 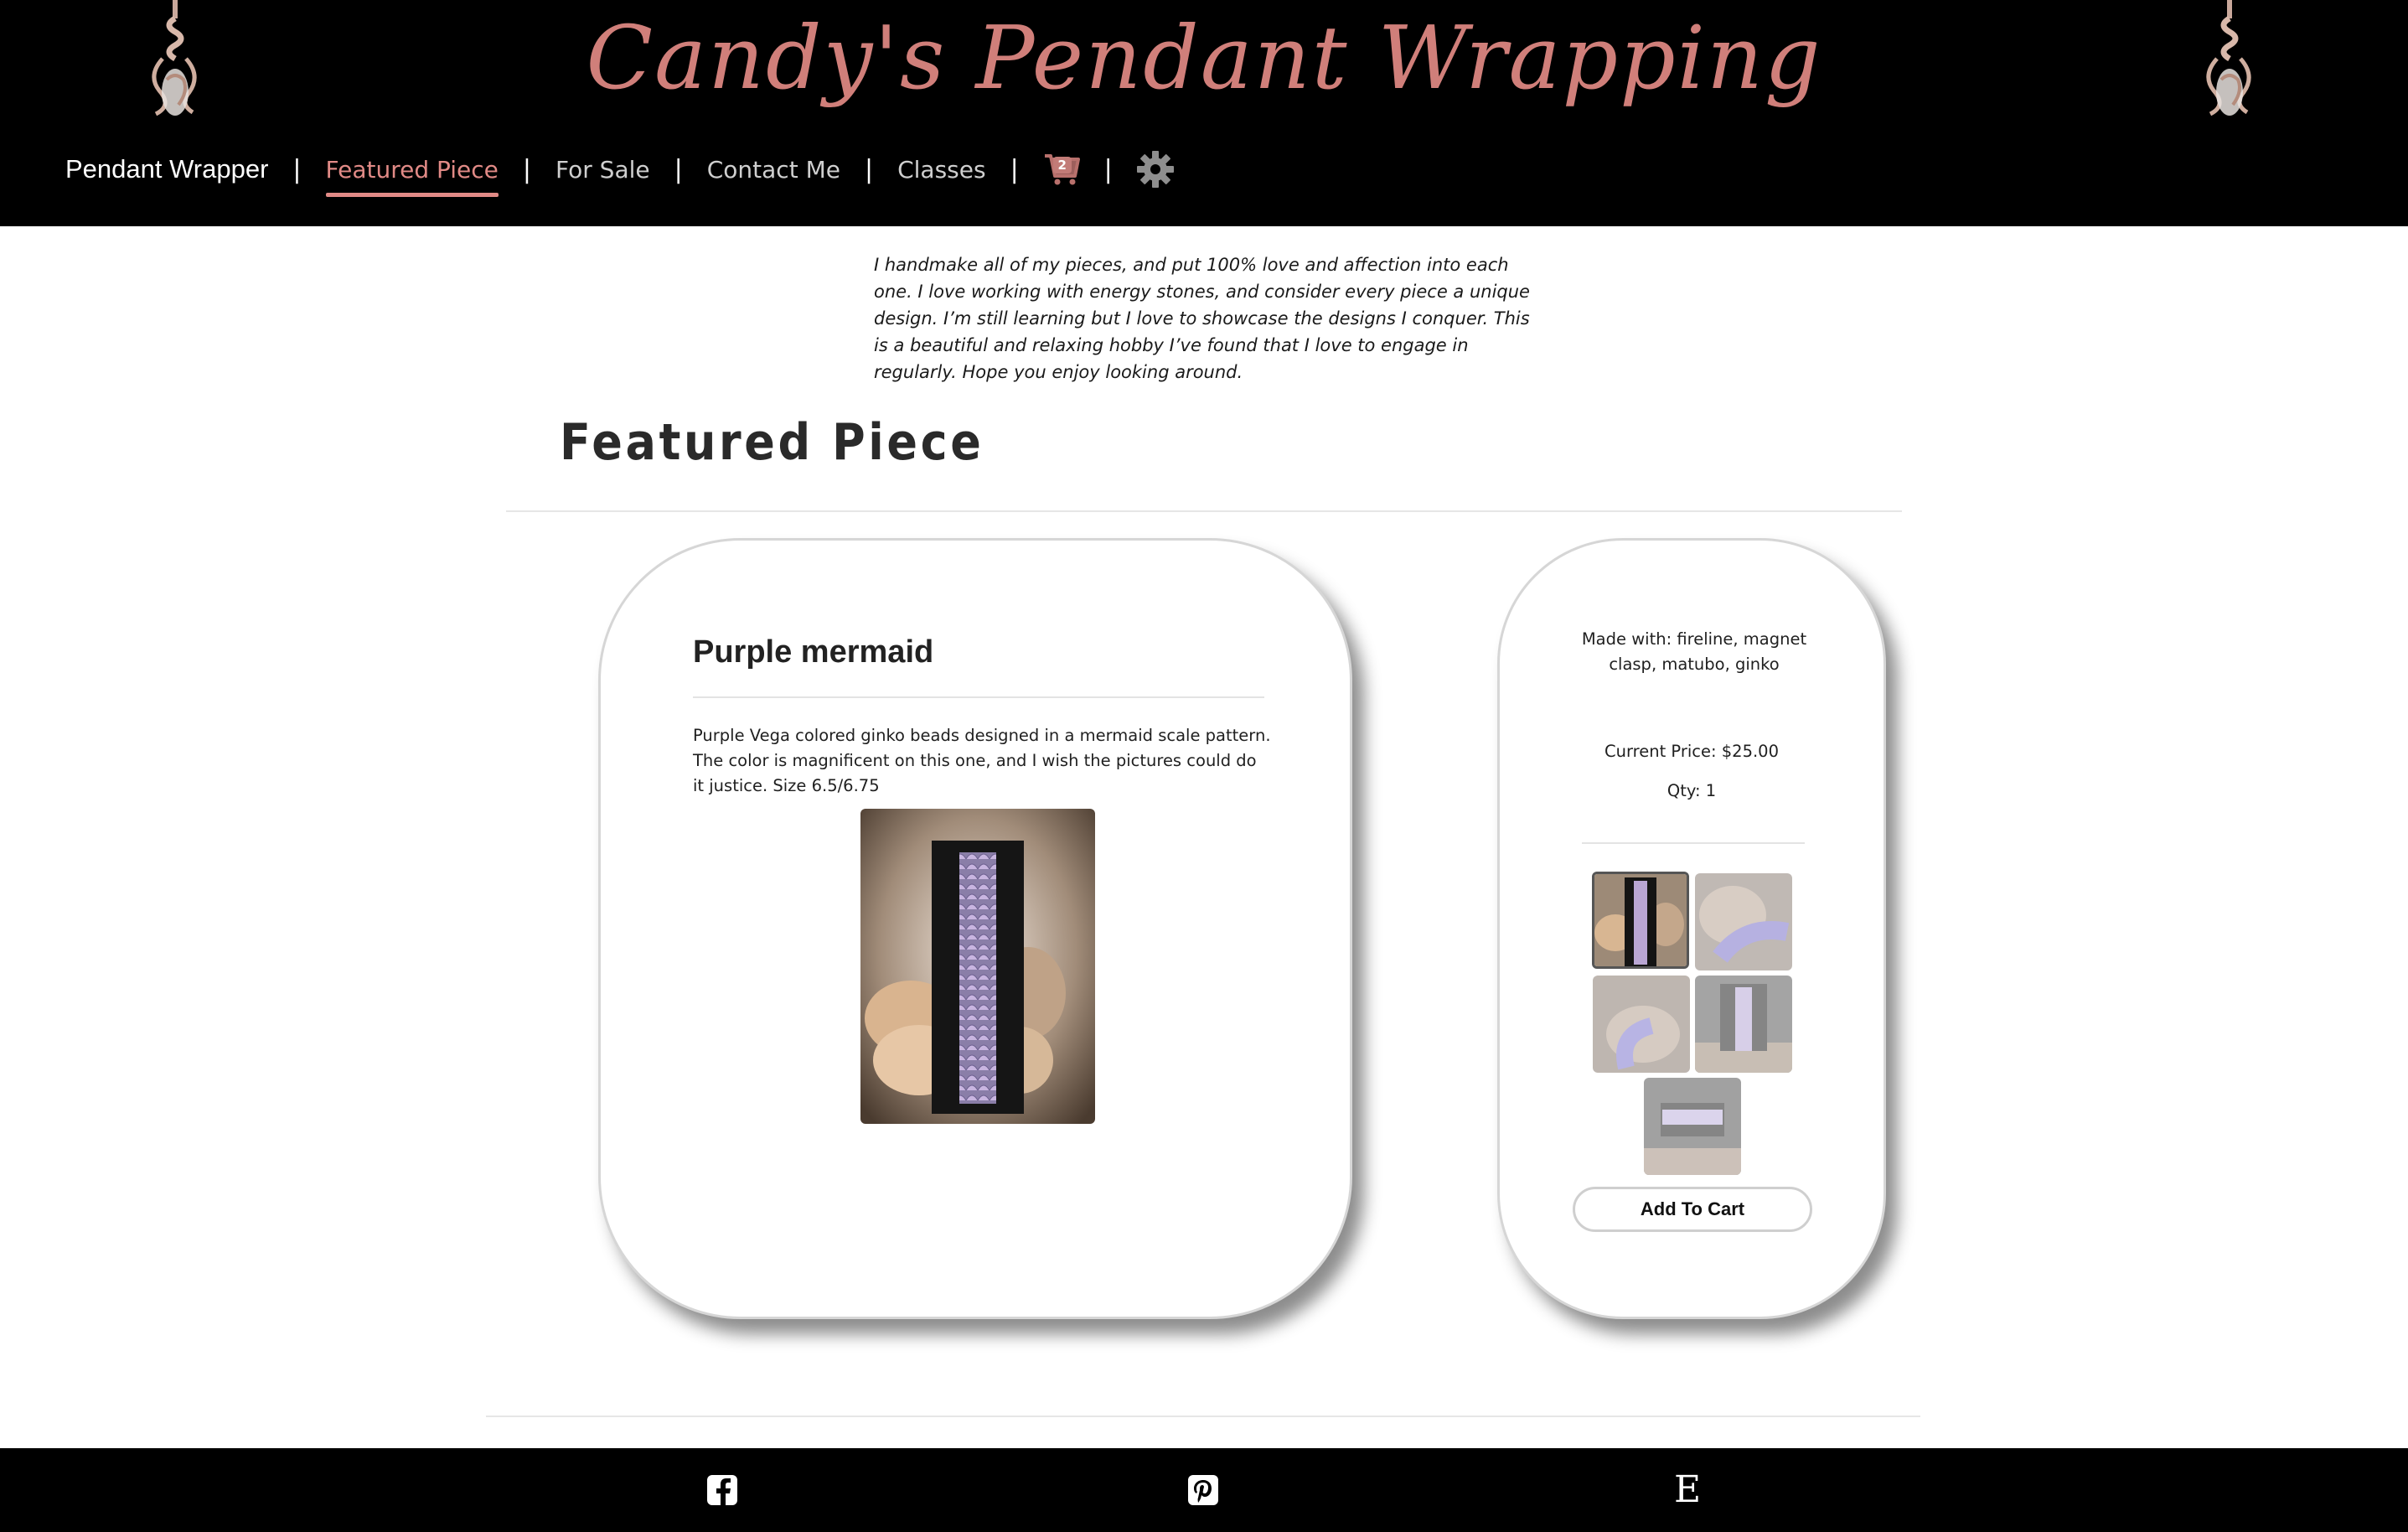 I want to click on footer-divider, so click(x=1203, y=1416).